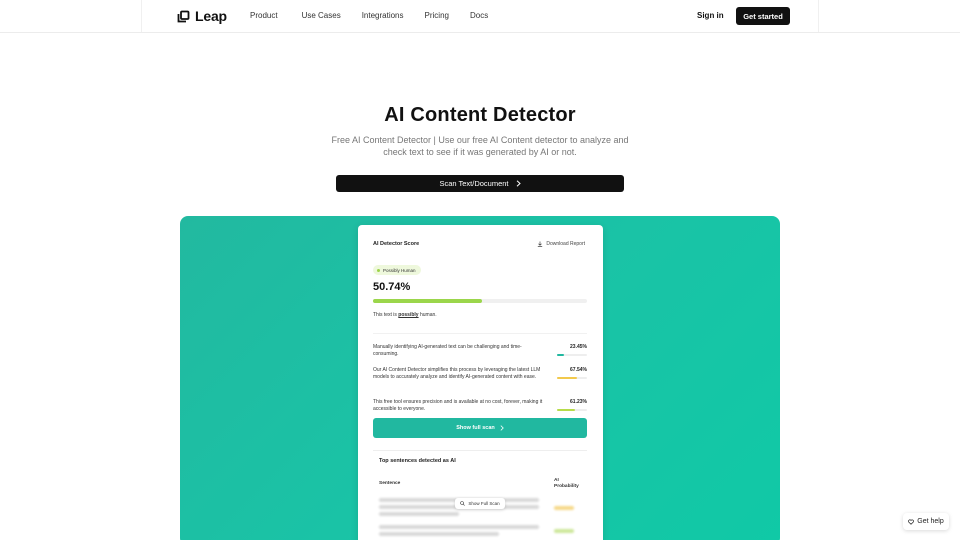  What do you see at coordinates (390, 483) in the screenshot?
I see `column-header-sentence: Sentence` at bounding box center [390, 483].